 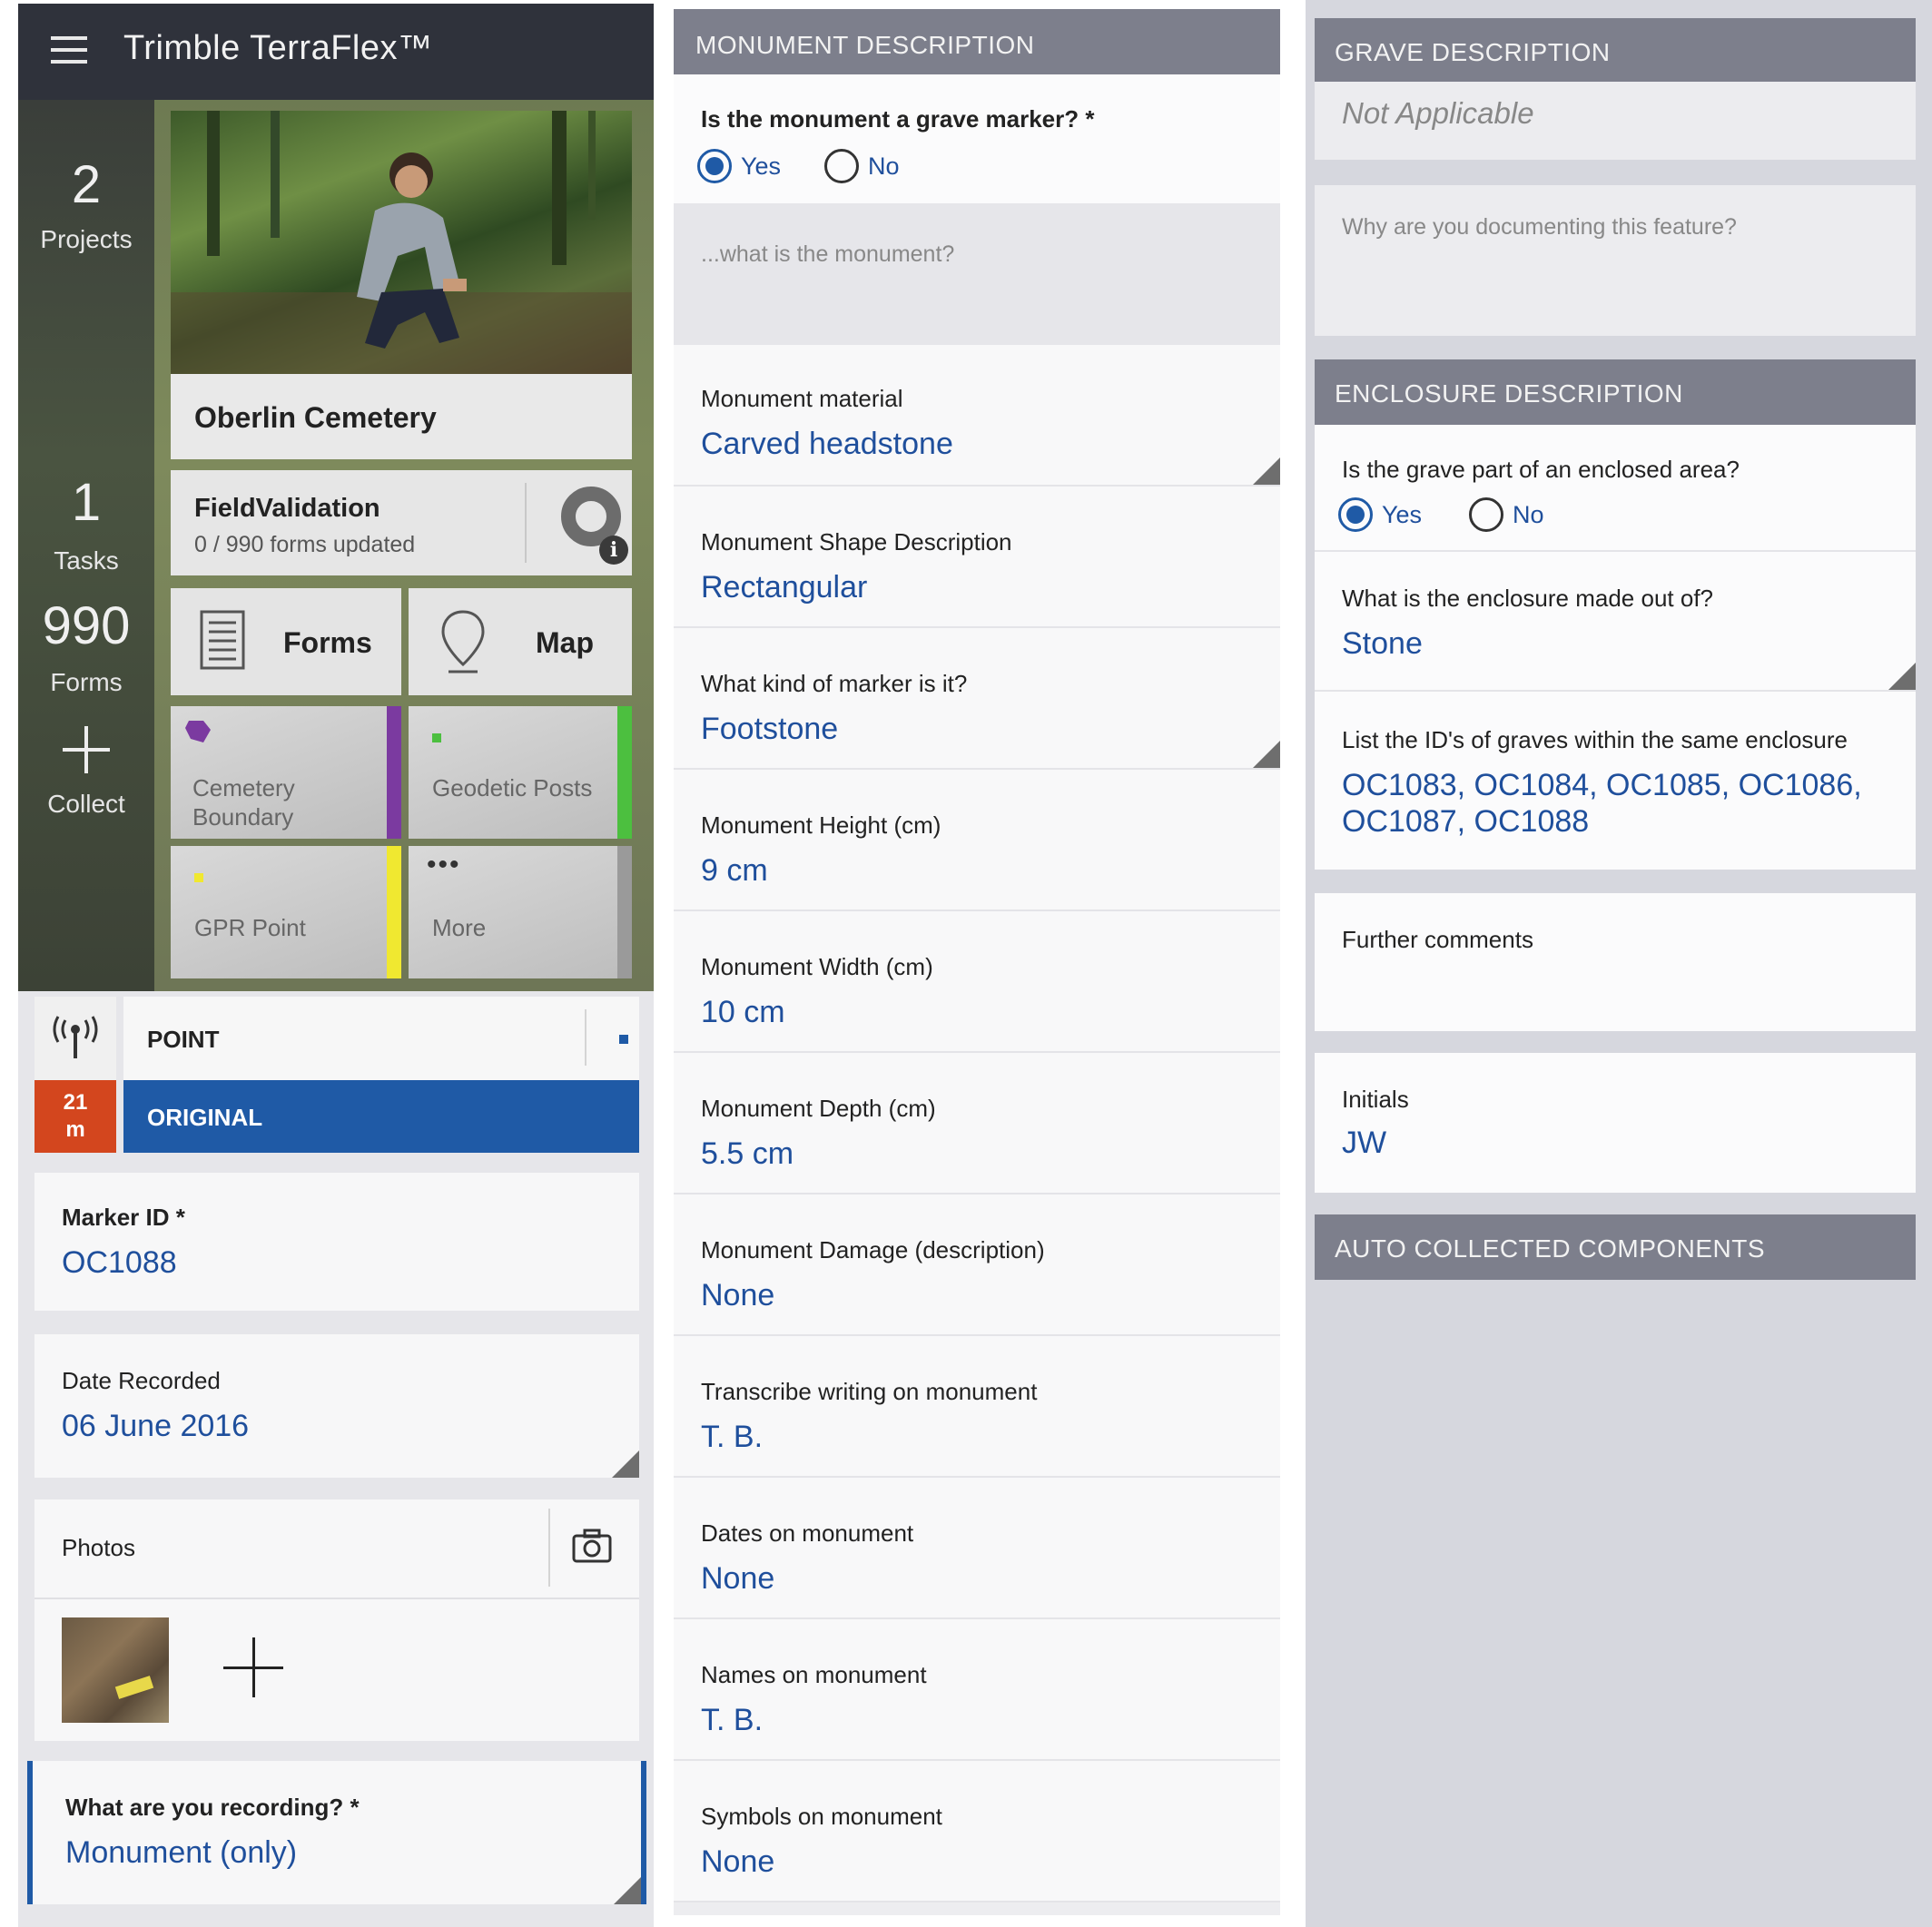 What do you see at coordinates (857, 541) in the screenshot?
I see `field-label: Monument Shape Description` at bounding box center [857, 541].